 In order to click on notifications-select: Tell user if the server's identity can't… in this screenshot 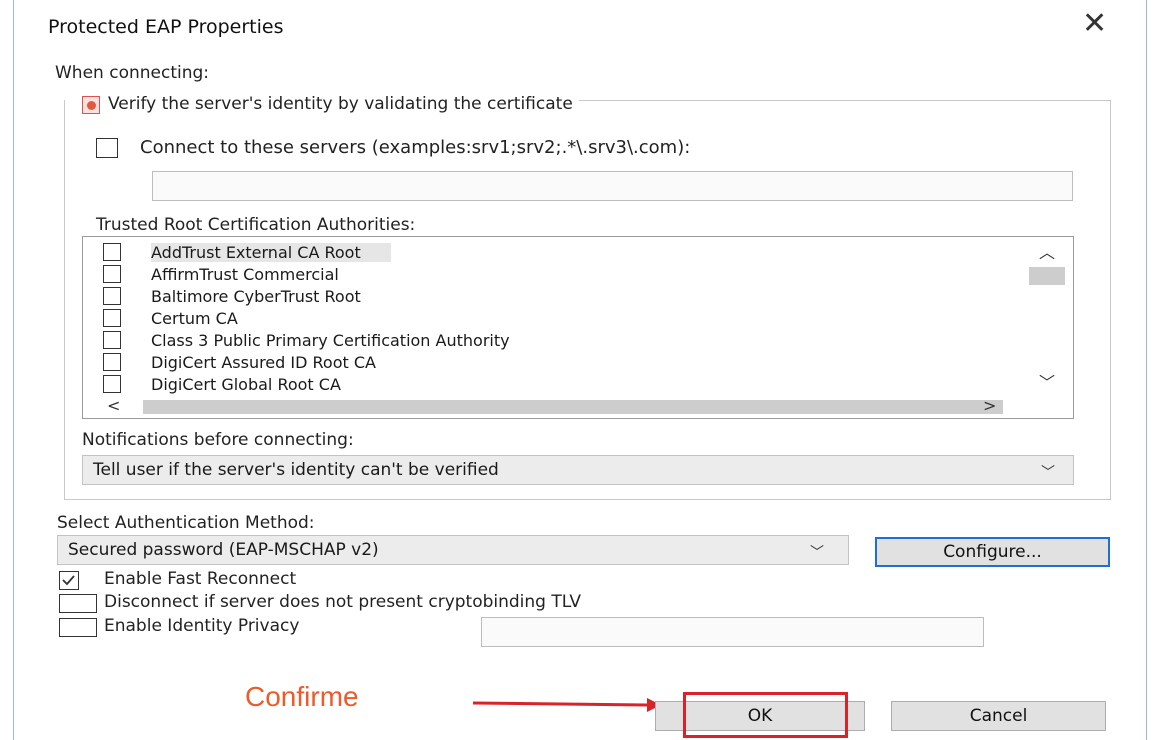, I will do `click(578, 470)`.